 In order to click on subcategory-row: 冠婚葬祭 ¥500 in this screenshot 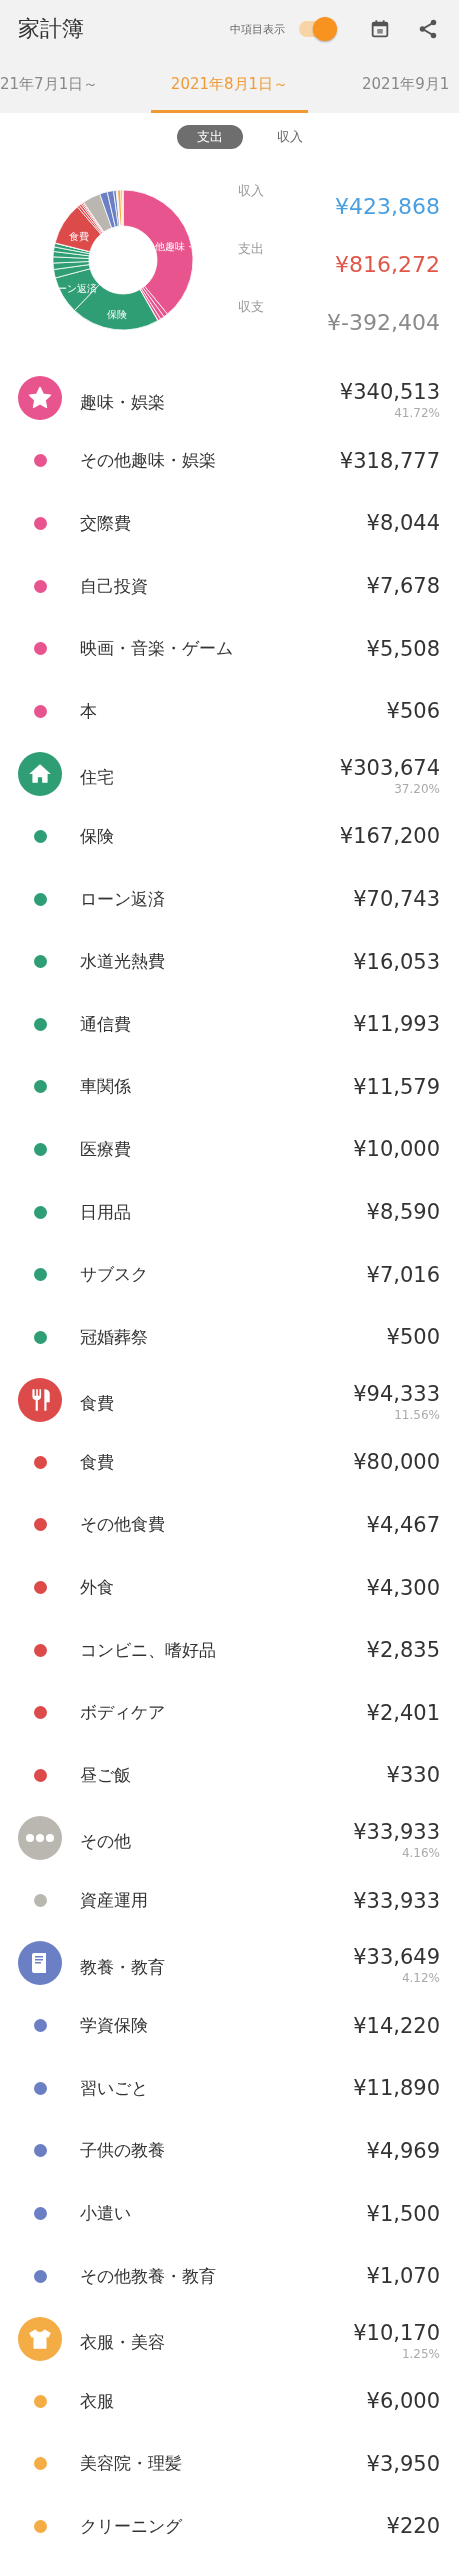, I will do `click(229, 1337)`.